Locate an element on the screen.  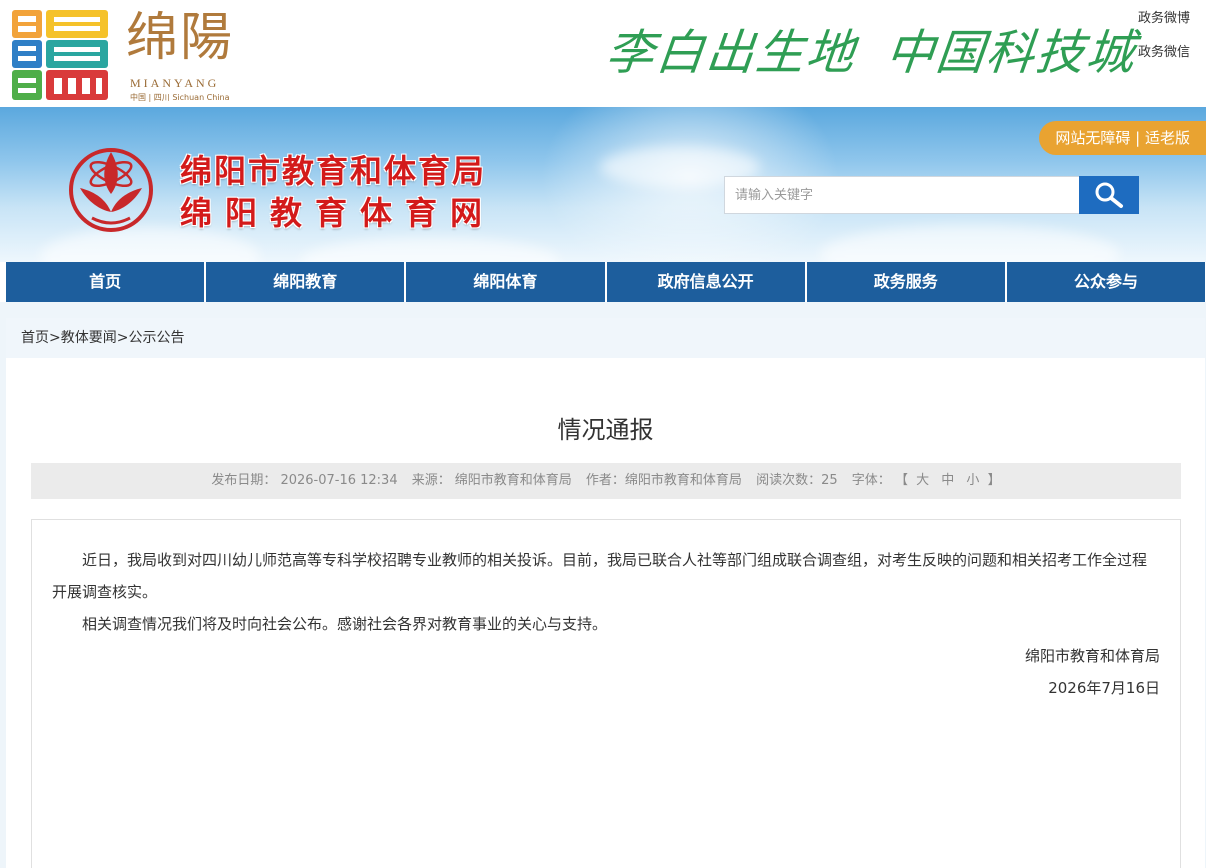
signature-date: 2026年7月16日 is located at coordinates (1104, 688).